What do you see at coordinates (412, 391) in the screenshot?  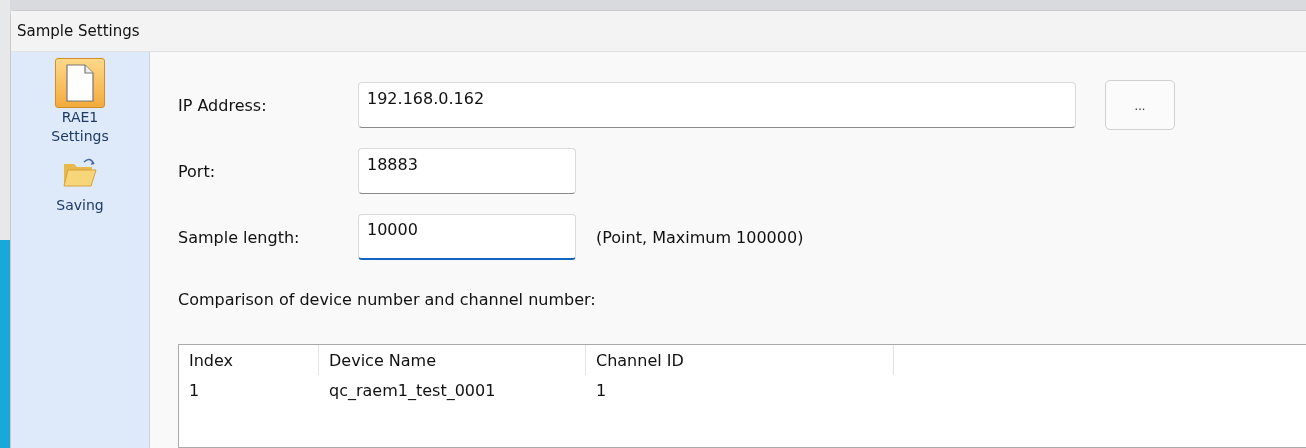 I see `table-cell-text: qc_raem1_test_0001` at bounding box center [412, 391].